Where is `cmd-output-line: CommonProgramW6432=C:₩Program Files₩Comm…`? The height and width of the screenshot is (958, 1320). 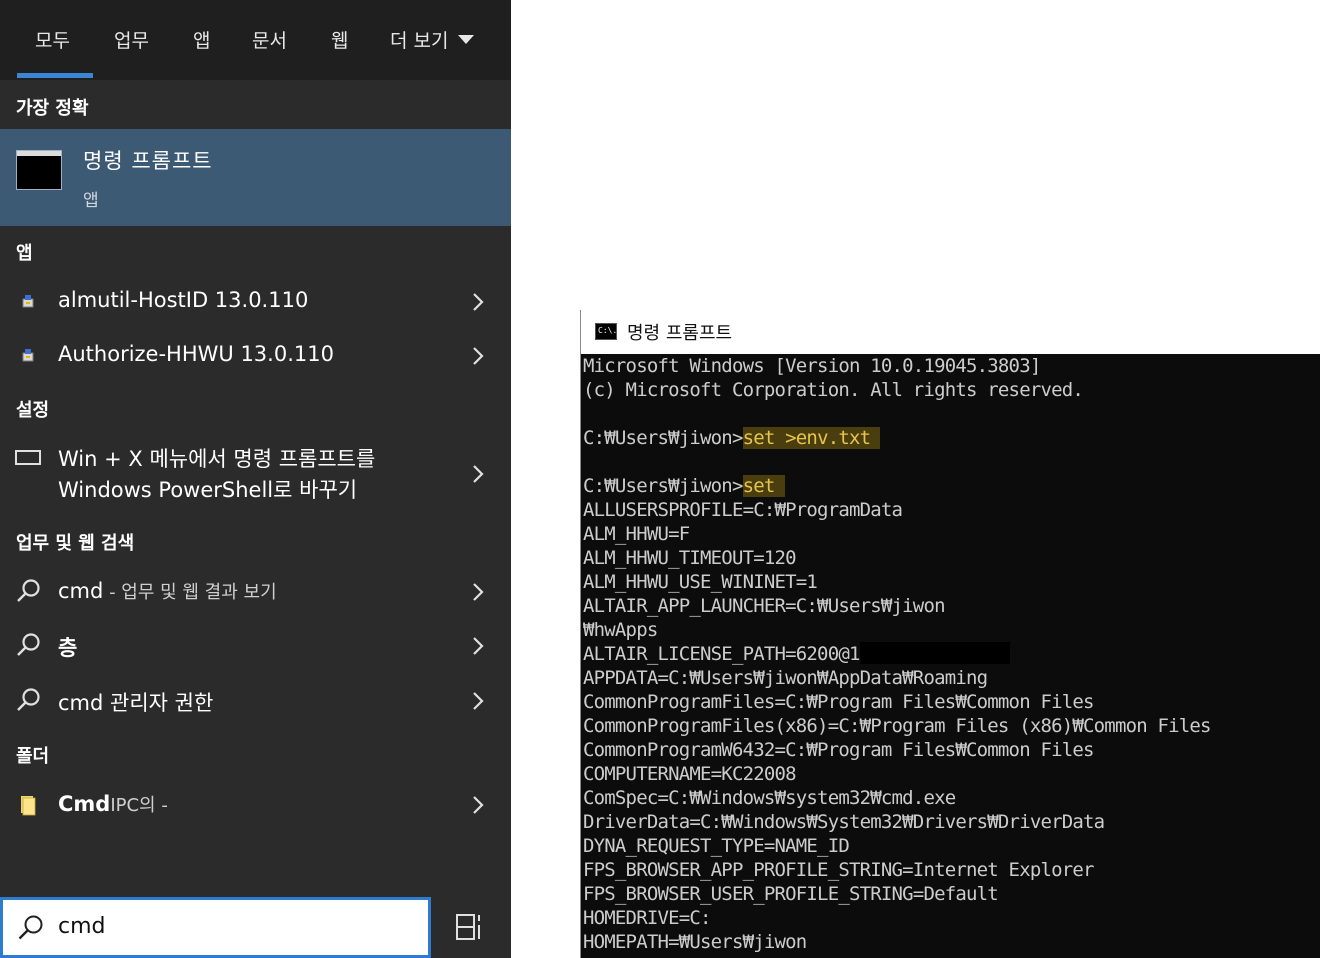 cmd-output-line: CommonProgramW6432=C:₩Program Files₩Comm… is located at coordinates (951, 750).